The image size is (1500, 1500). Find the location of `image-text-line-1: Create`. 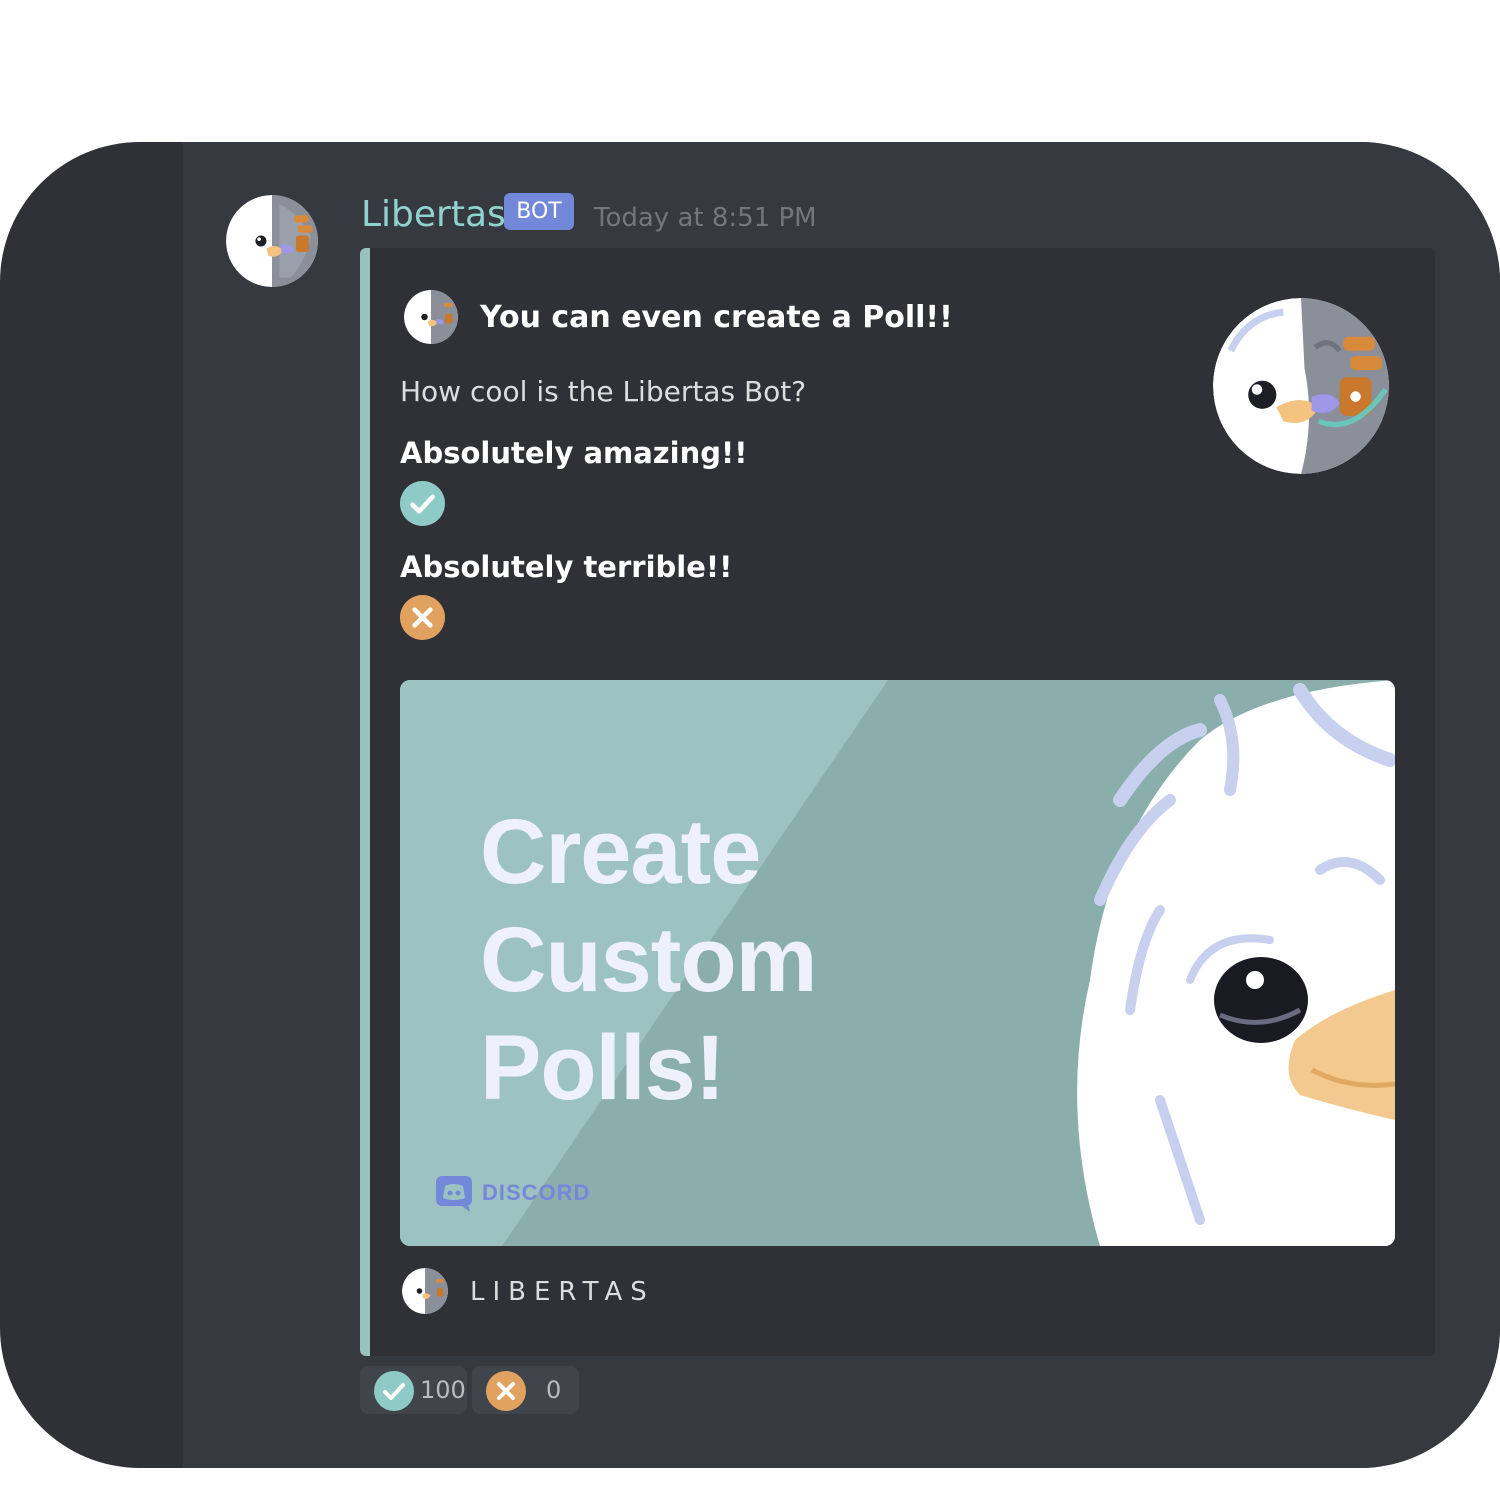

image-text-line-1: Create is located at coordinates (620, 852).